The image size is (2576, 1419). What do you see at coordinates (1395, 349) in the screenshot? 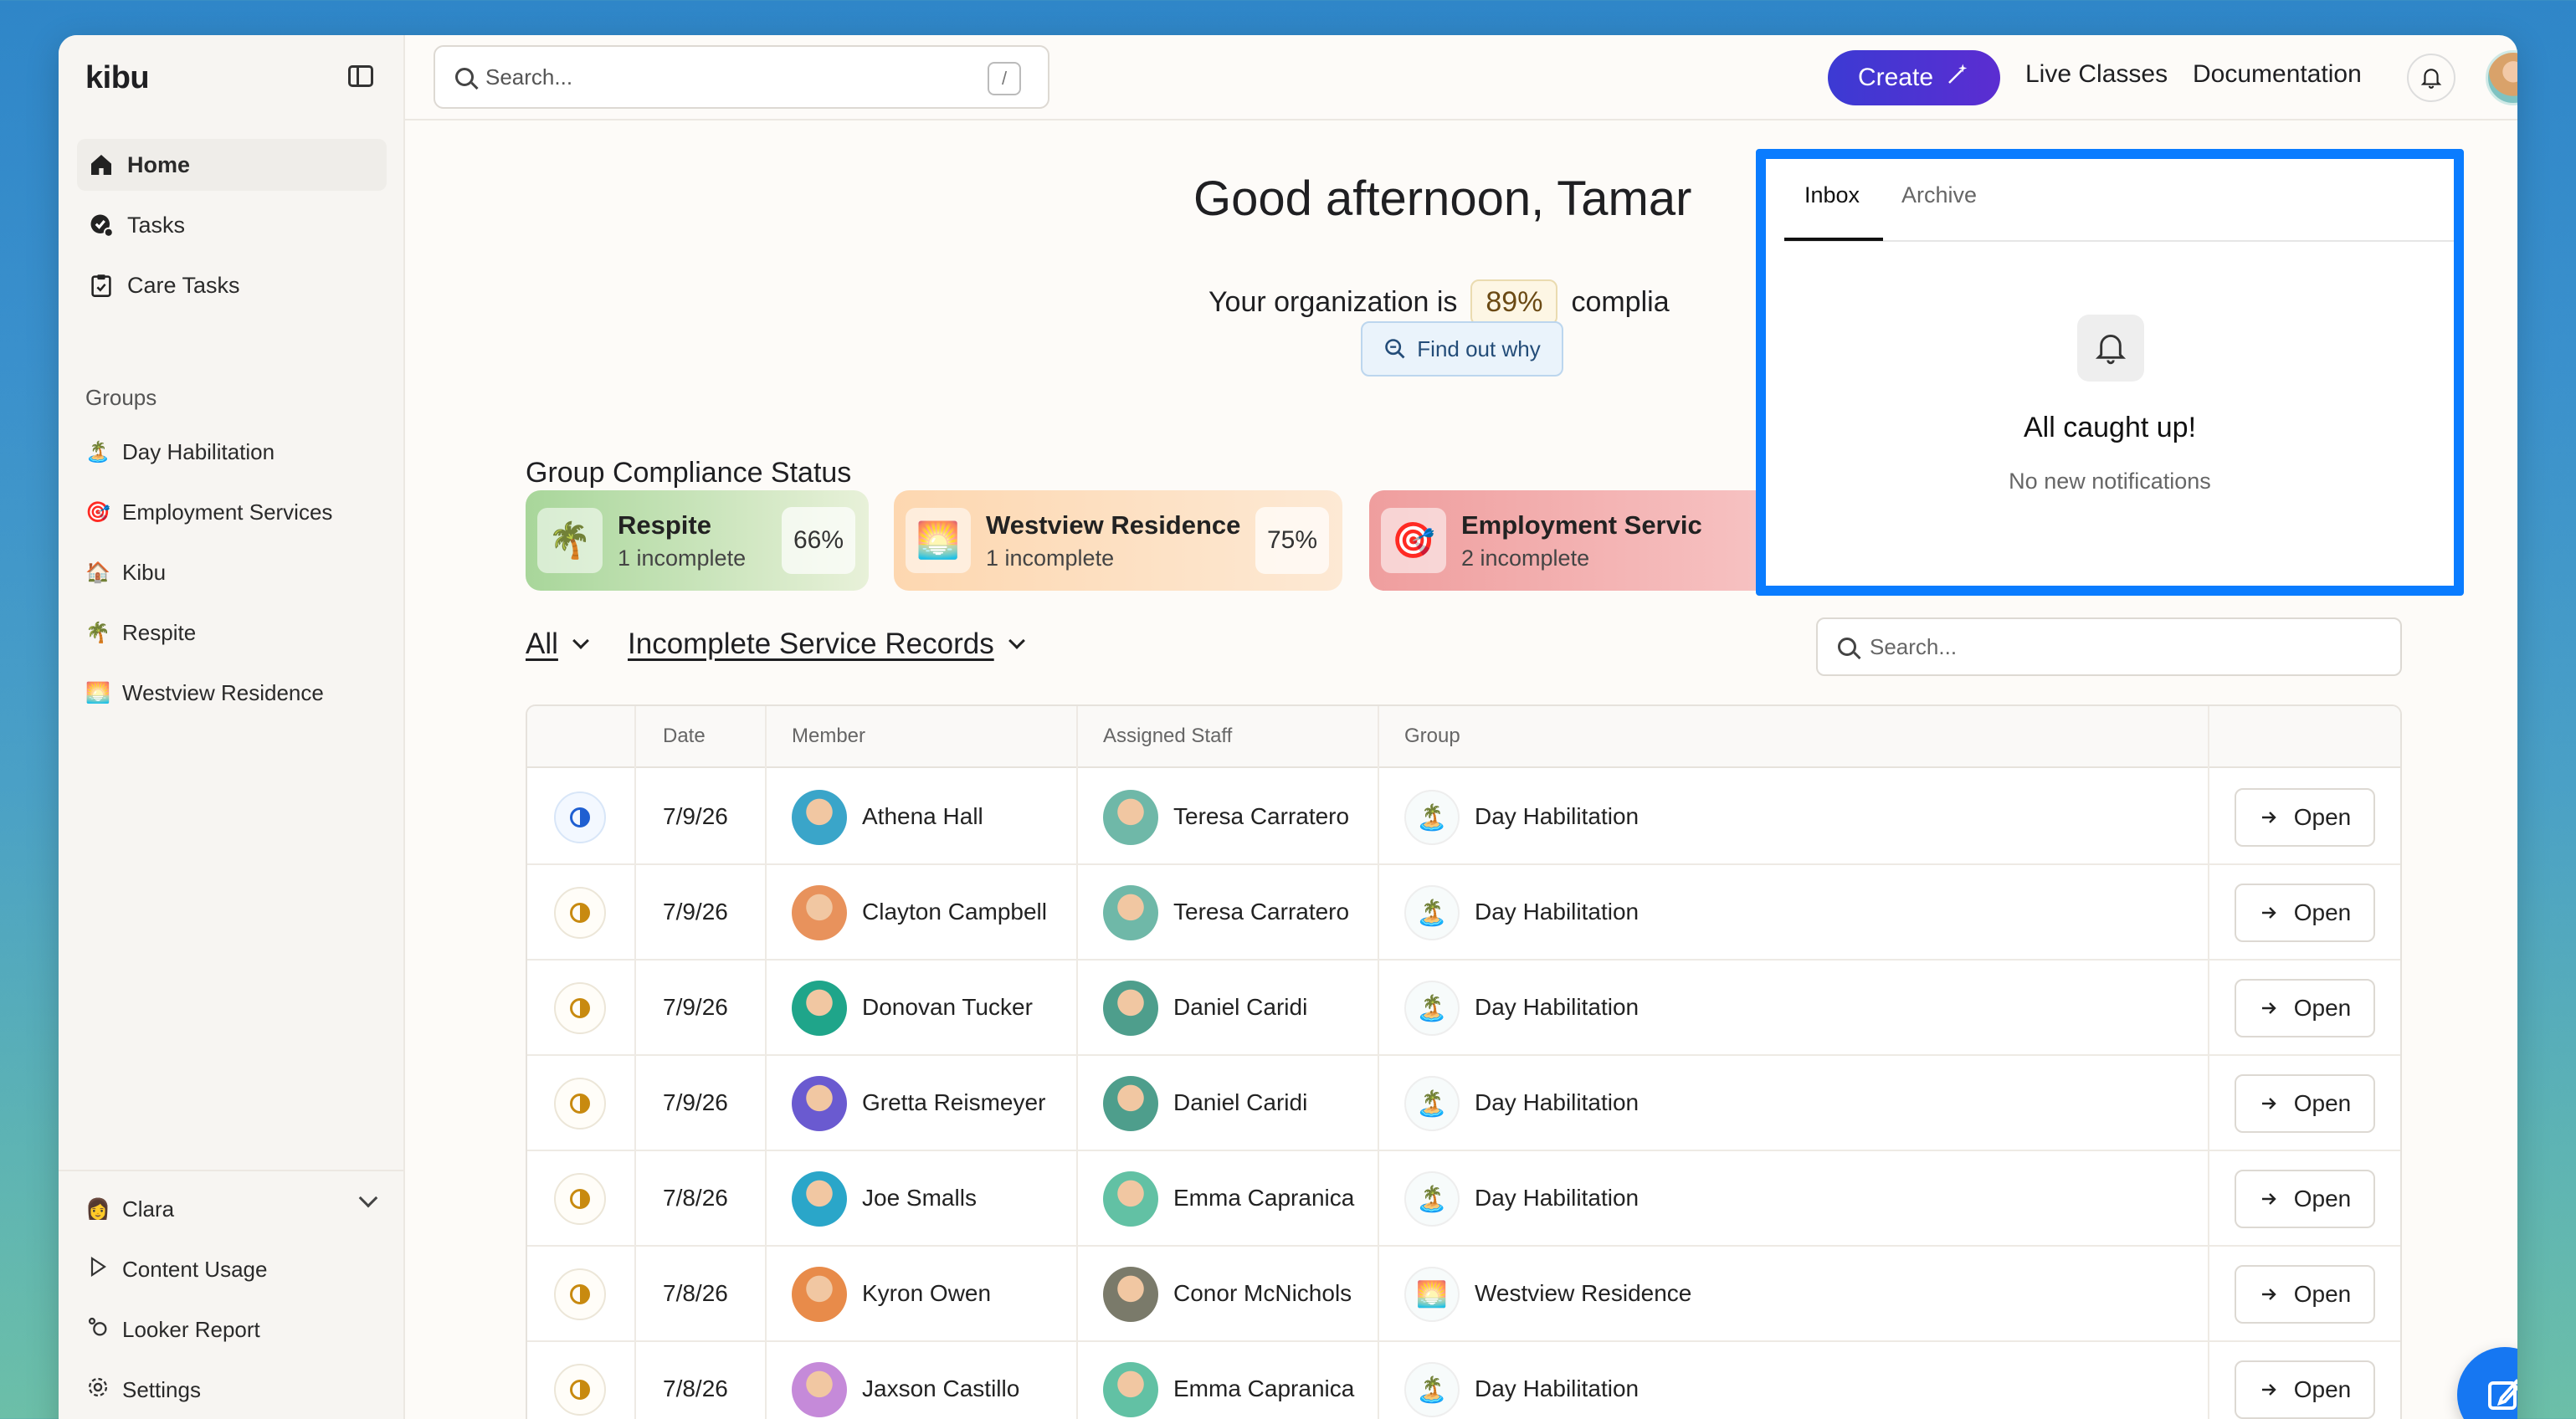
I see `zoom-search-icon` at bounding box center [1395, 349].